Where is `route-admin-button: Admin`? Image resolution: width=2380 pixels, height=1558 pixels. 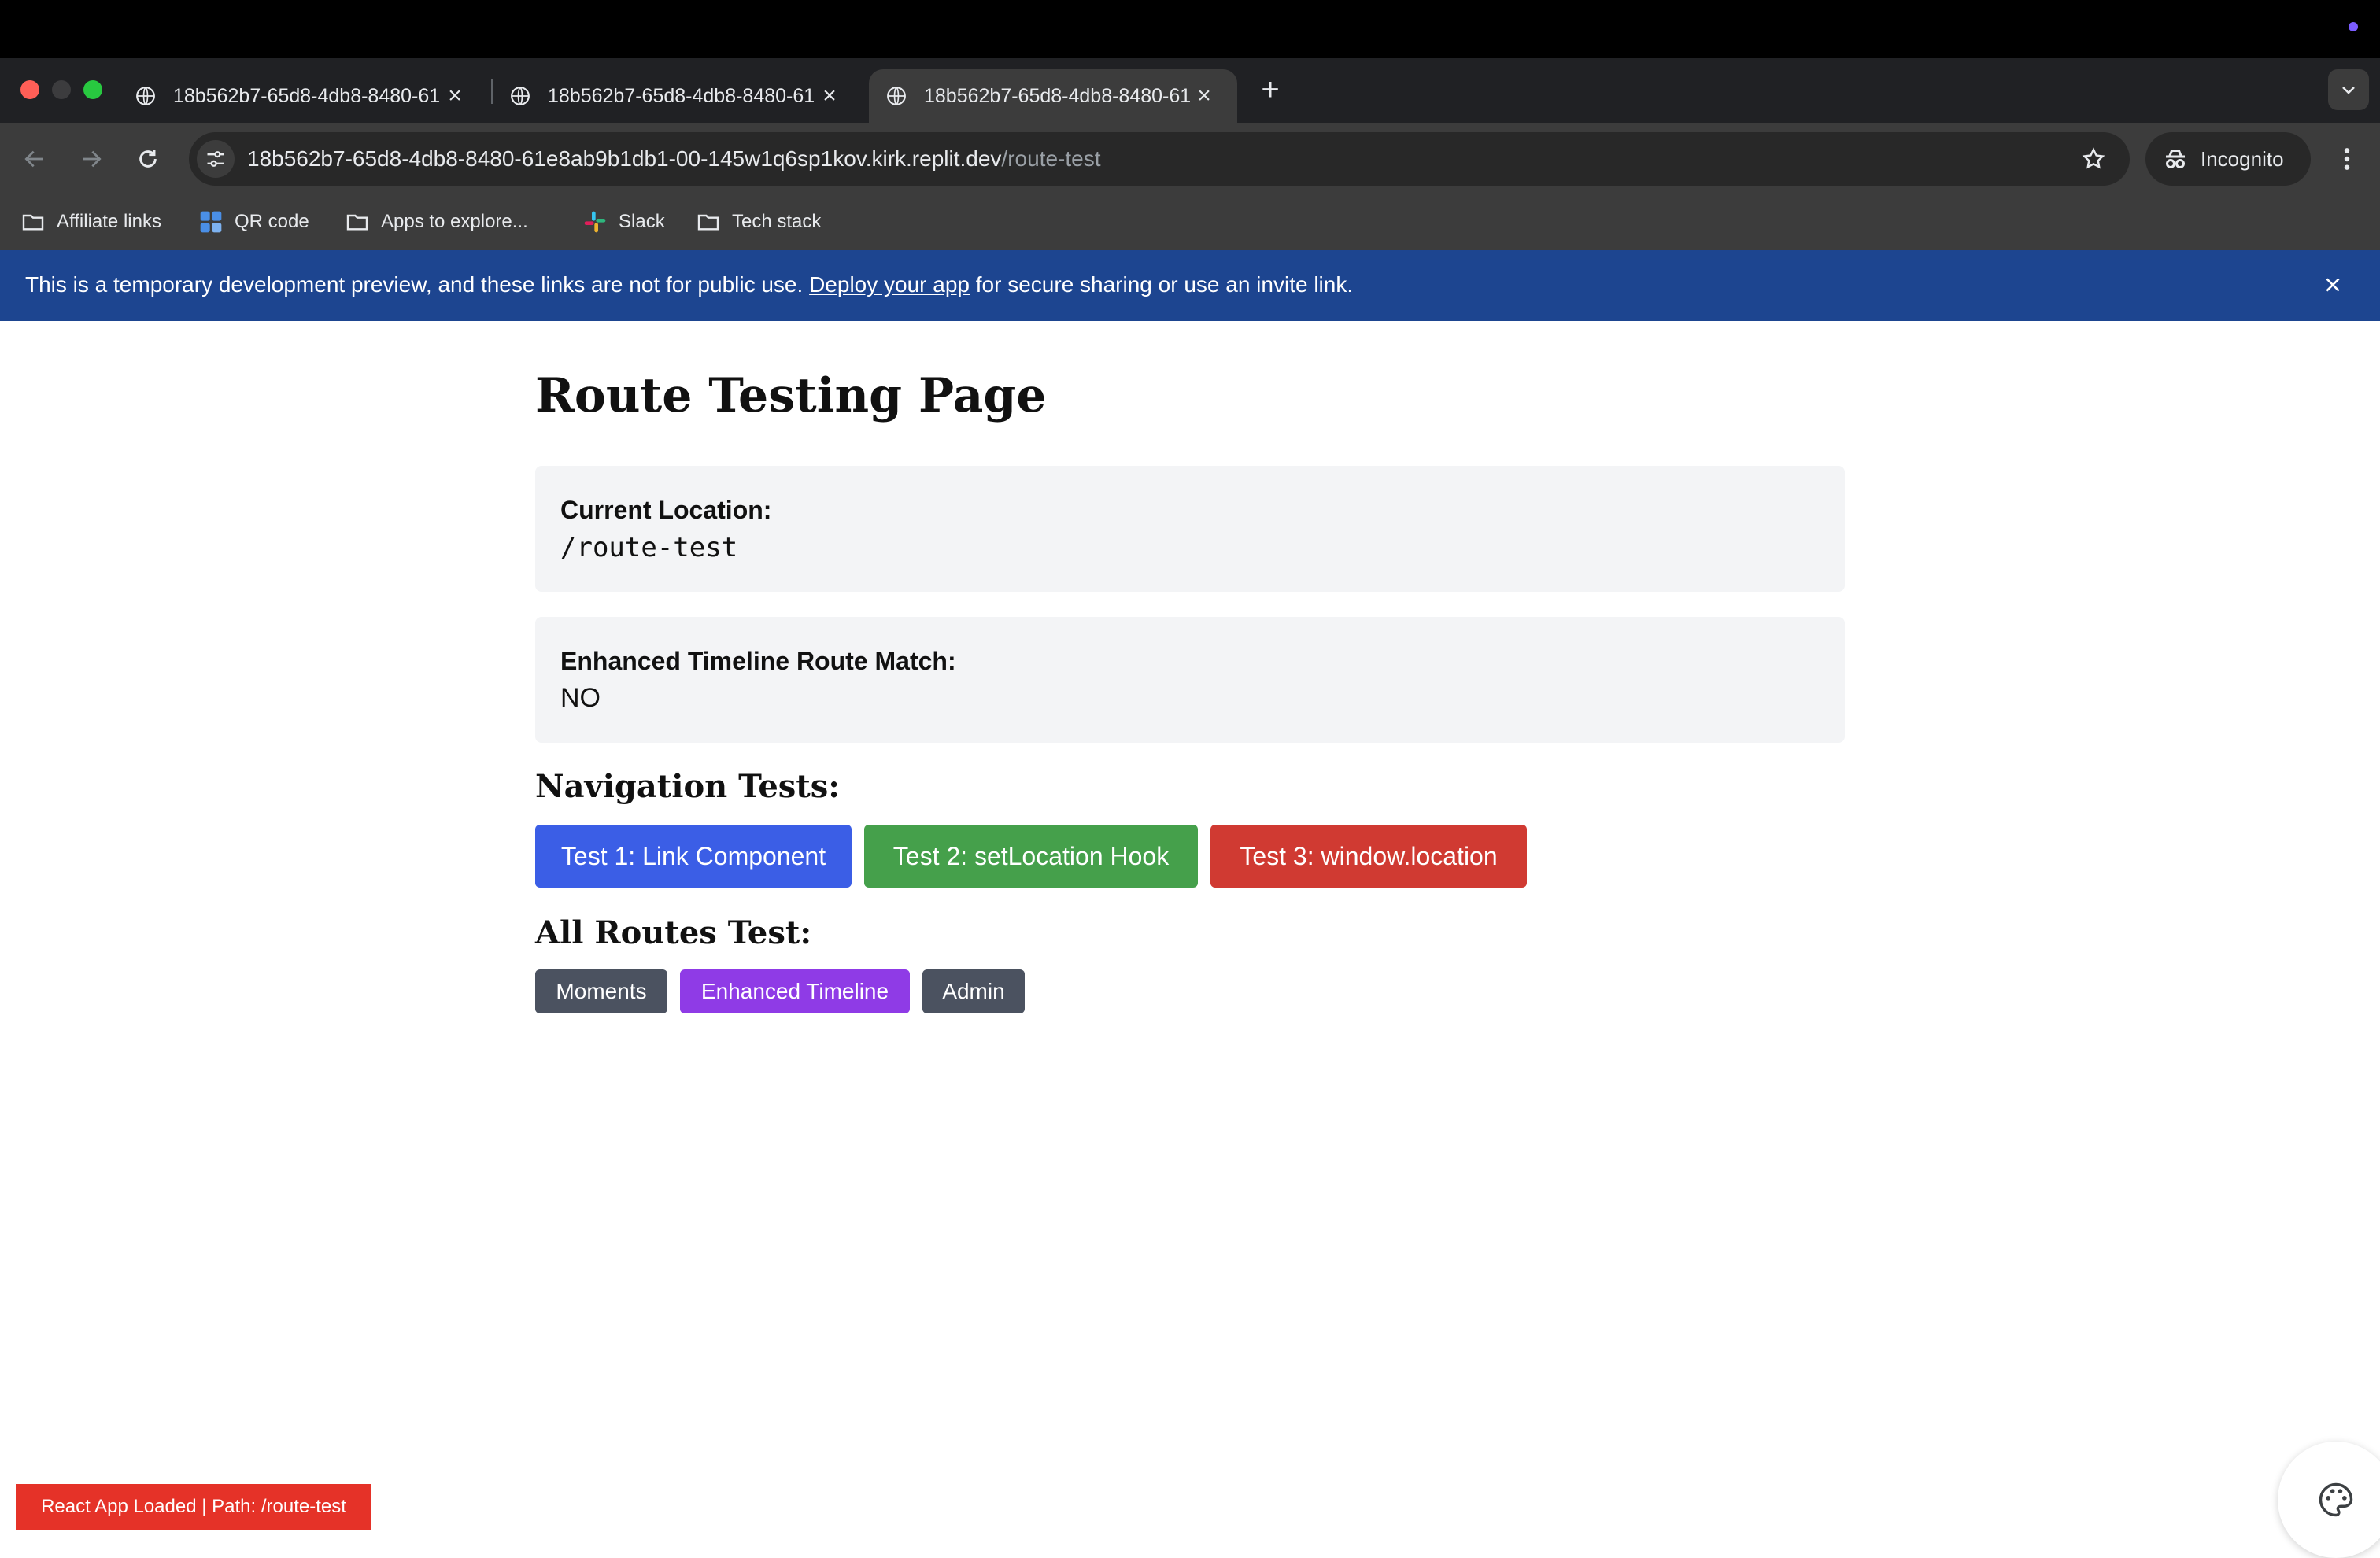
route-admin-button: Admin is located at coordinates (973, 991).